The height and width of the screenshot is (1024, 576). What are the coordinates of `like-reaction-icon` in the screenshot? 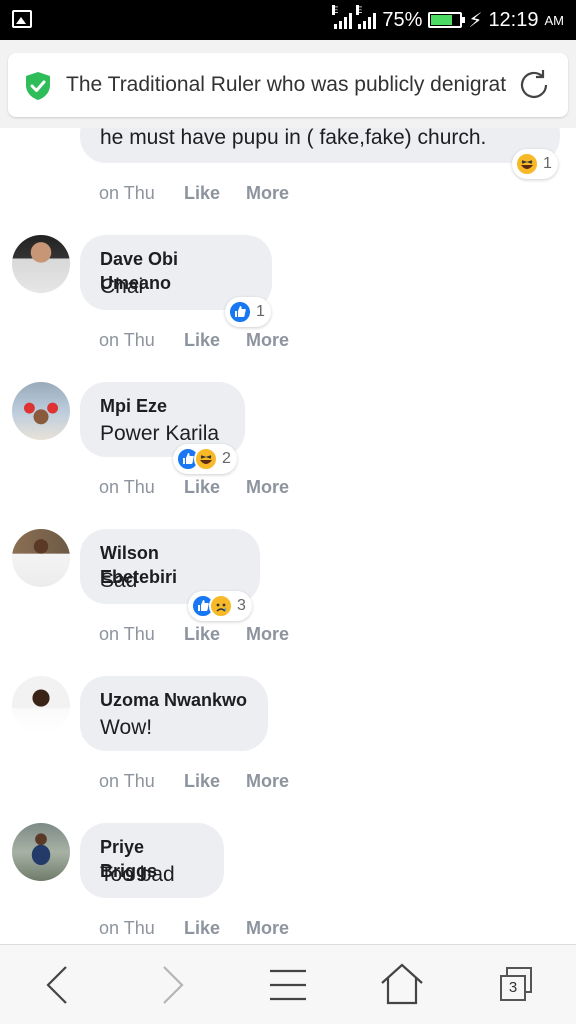 It's located at (240, 312).